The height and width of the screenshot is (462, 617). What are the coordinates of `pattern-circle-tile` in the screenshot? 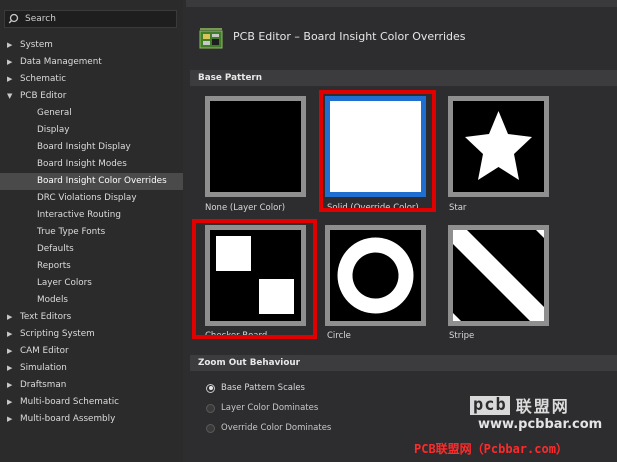 It's located at (375, 275).